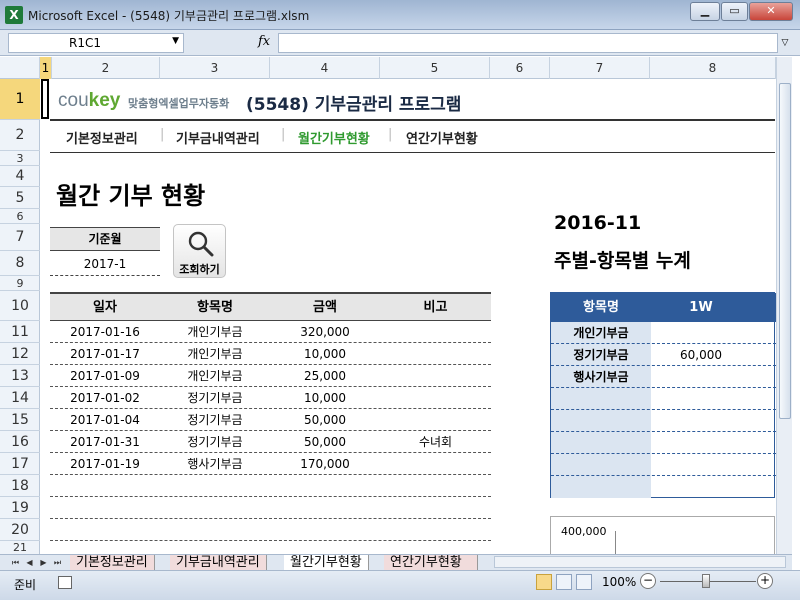 The image size is (800, 600). I want to click on nav-monthly-status: 월간기부현황, so click(334, 137).